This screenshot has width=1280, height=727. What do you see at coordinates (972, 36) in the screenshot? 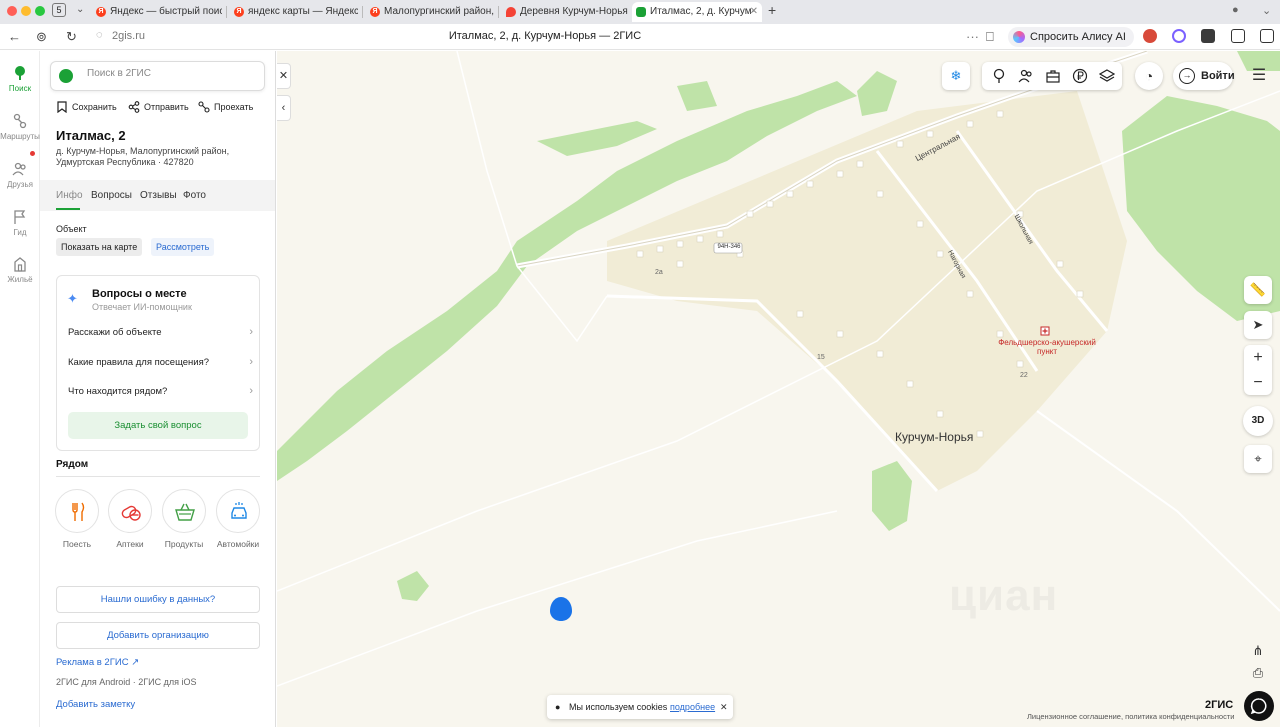
I see `more-icon: ···` at bounding box center [972, 36].